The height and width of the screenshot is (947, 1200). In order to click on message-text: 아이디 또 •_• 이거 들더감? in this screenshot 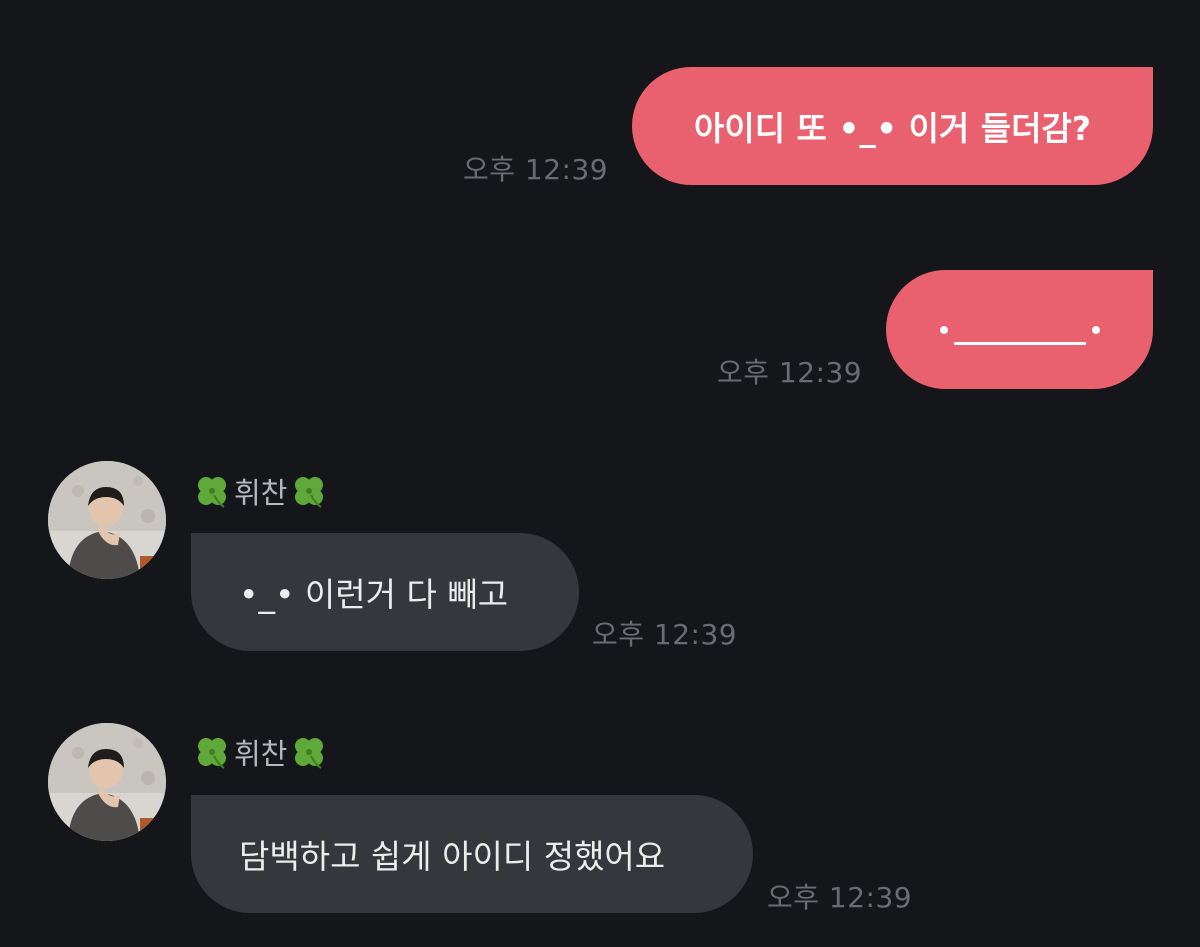, I will do `click(892, 128)`.